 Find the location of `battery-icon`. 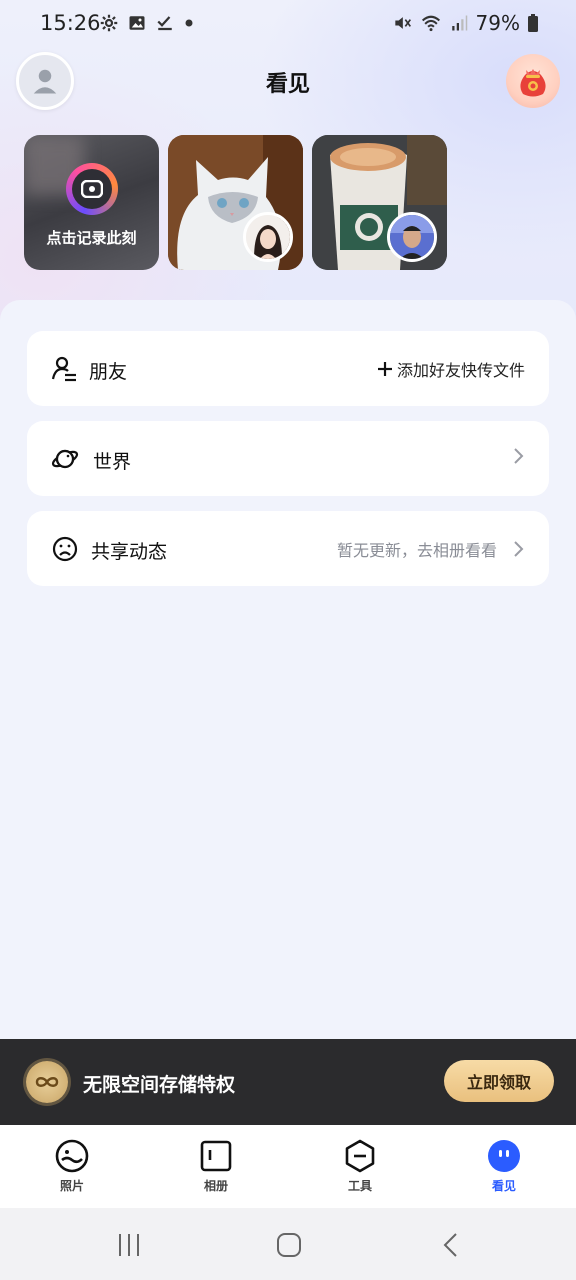

battery-icon is located at coordinates (533, 23).